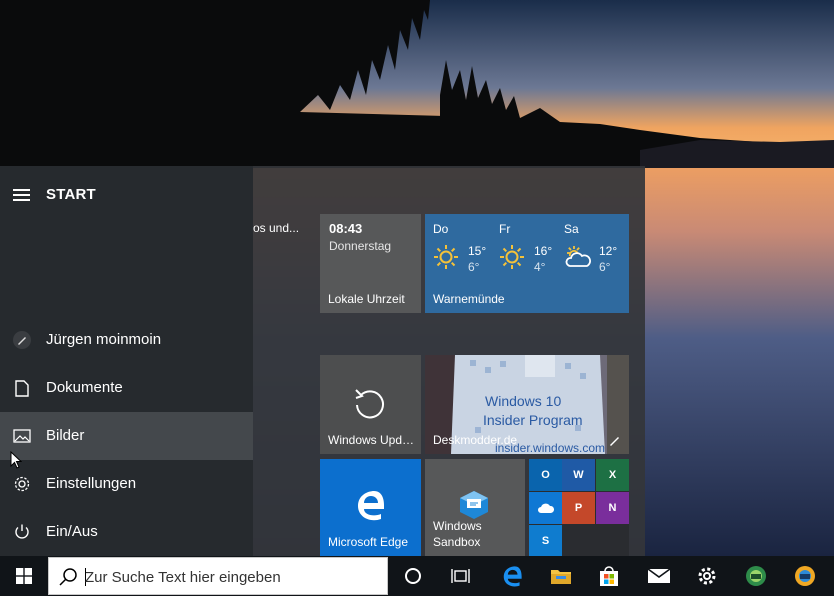 The height and width of the screenshot is (596, 834). What do you see at coordinates (22, 532) in the screenshot?
I see `power-icon` at bounding box center [22, 532].